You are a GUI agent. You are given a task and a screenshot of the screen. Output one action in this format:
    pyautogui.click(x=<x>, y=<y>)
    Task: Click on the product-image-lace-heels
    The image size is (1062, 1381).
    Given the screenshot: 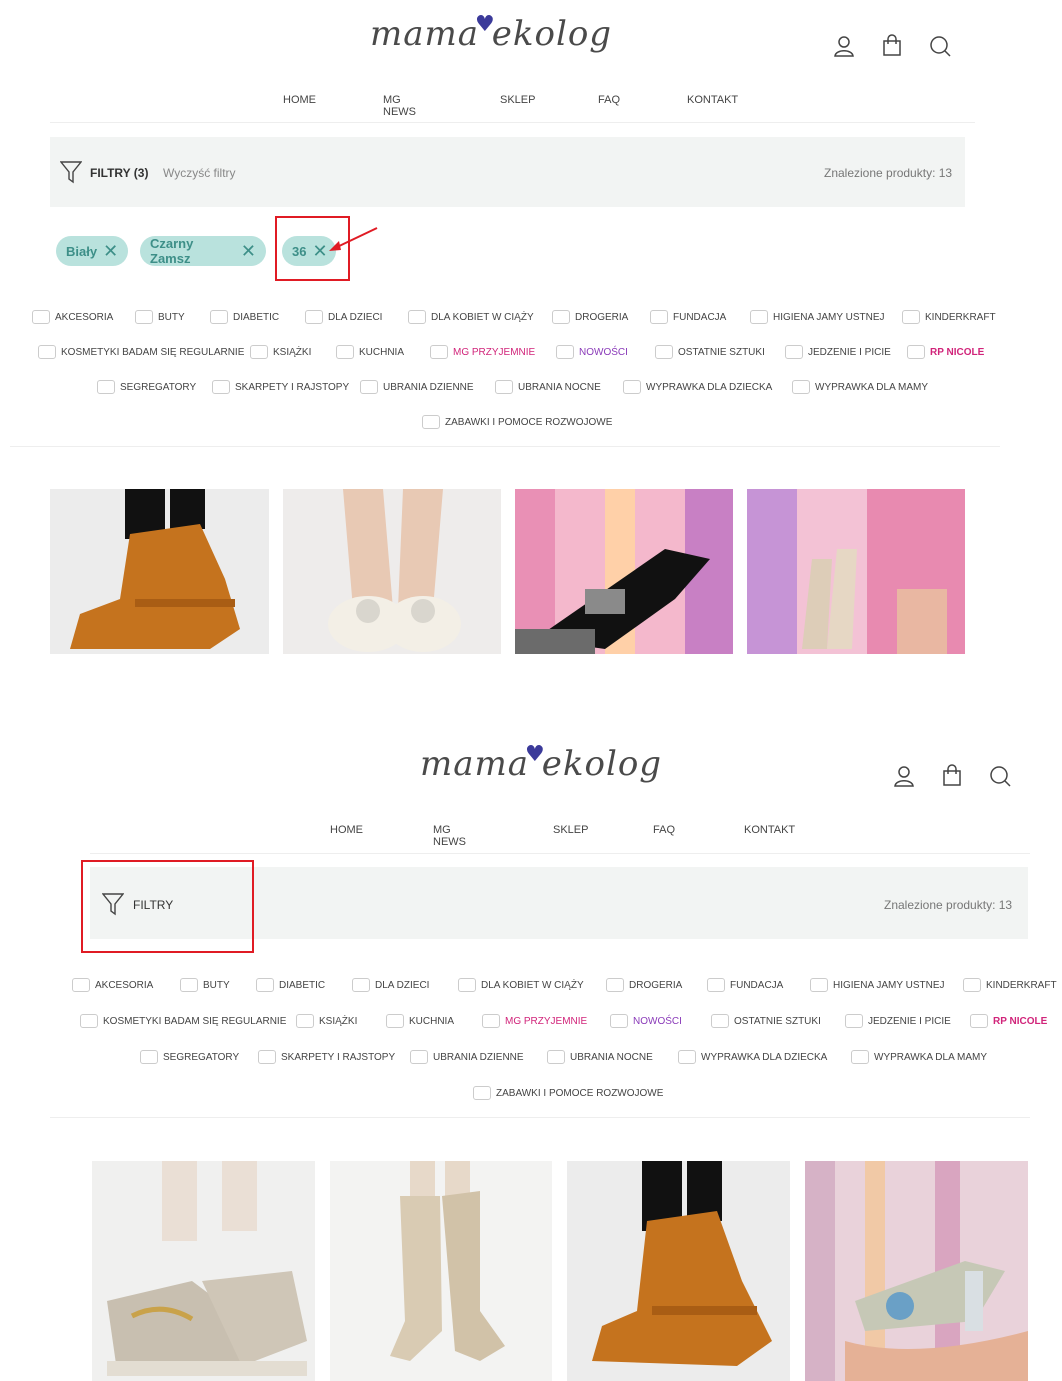 What is the action you would take?
    pyautogui.click(x=856, y=571)
    